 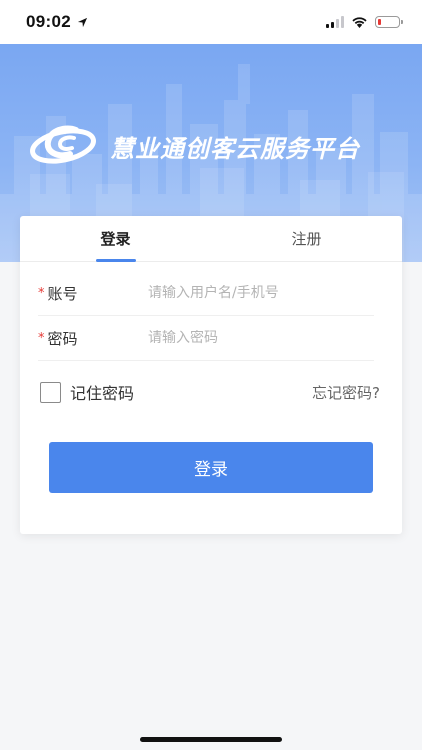 I want to click on tab-login: 登录, so click(x=115, y=238).